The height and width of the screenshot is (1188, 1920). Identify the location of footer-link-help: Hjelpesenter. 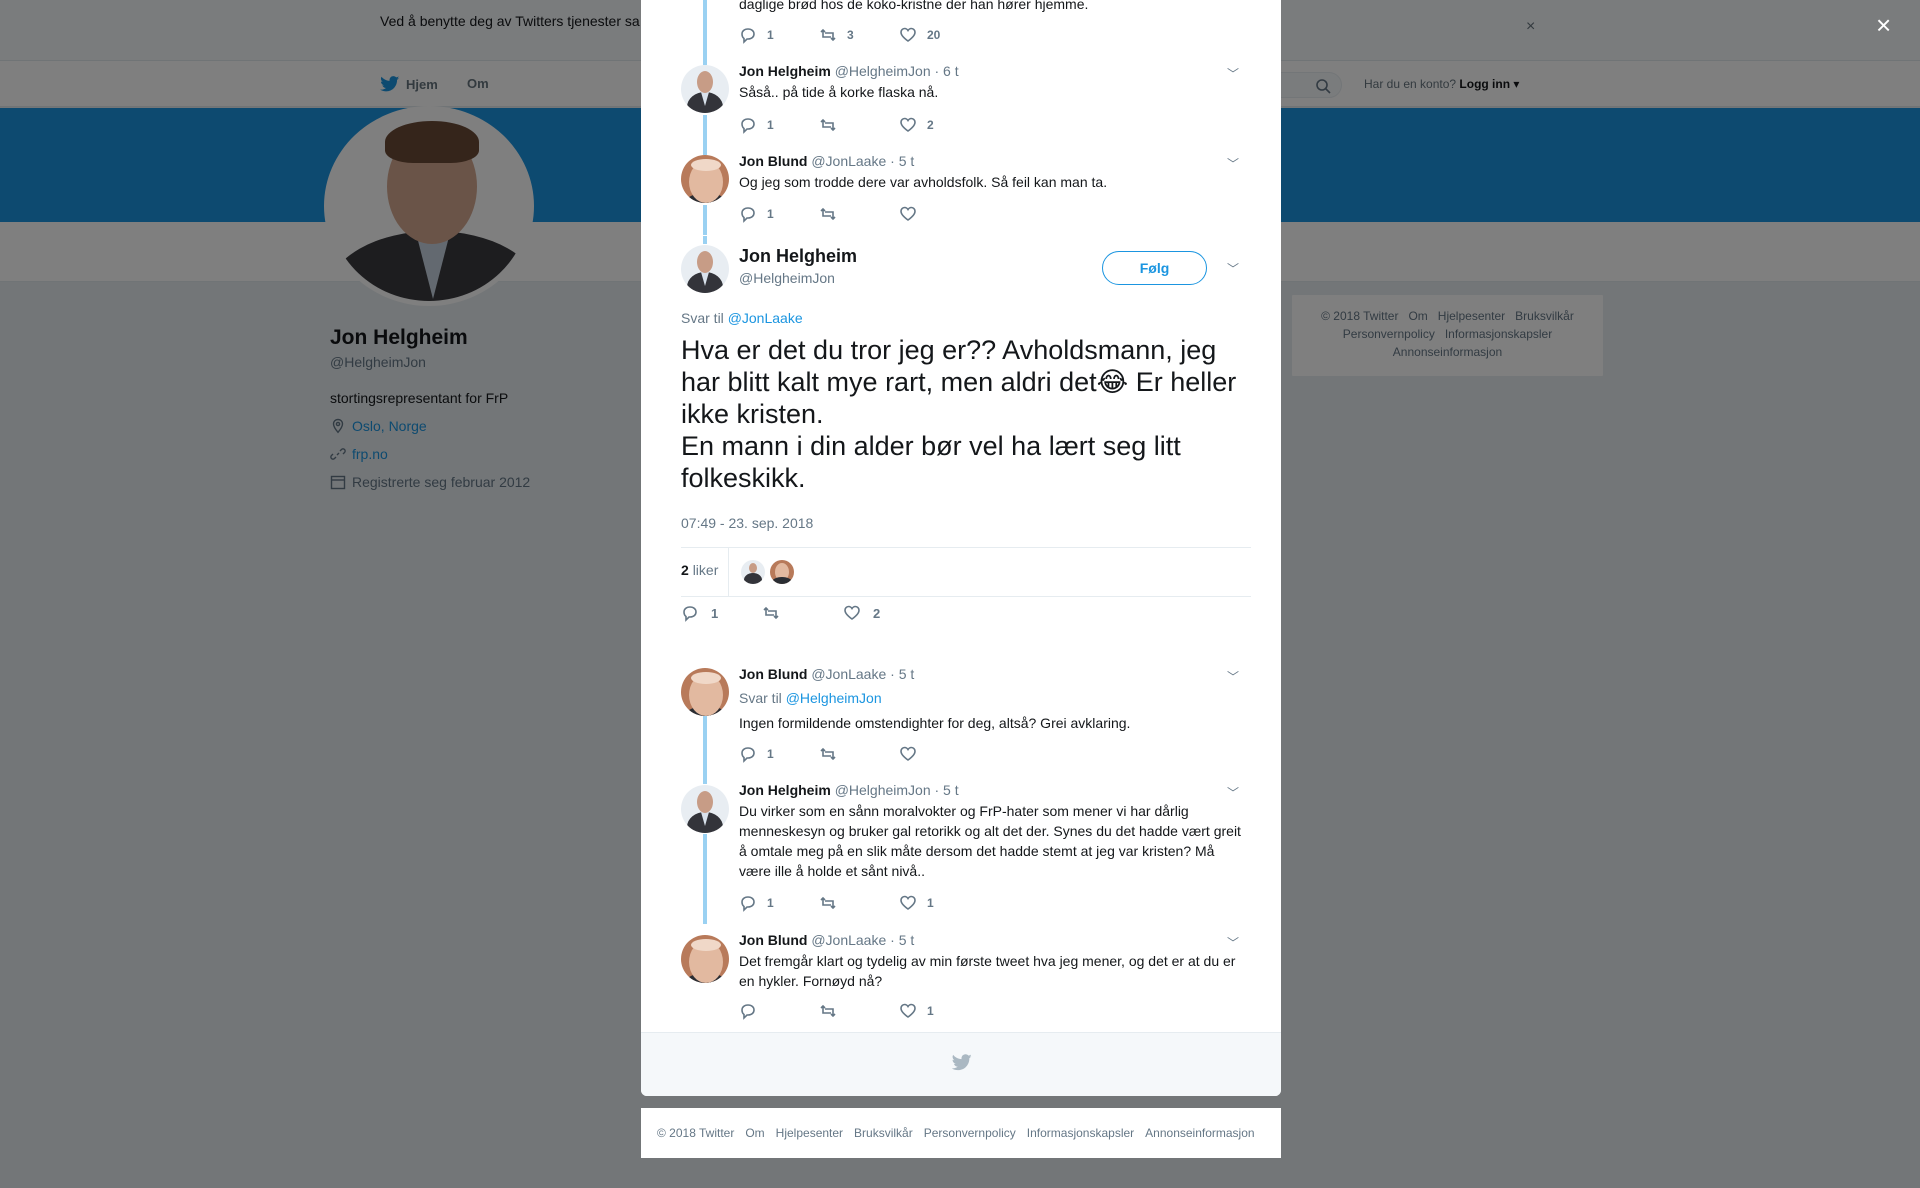
(809, 1133).